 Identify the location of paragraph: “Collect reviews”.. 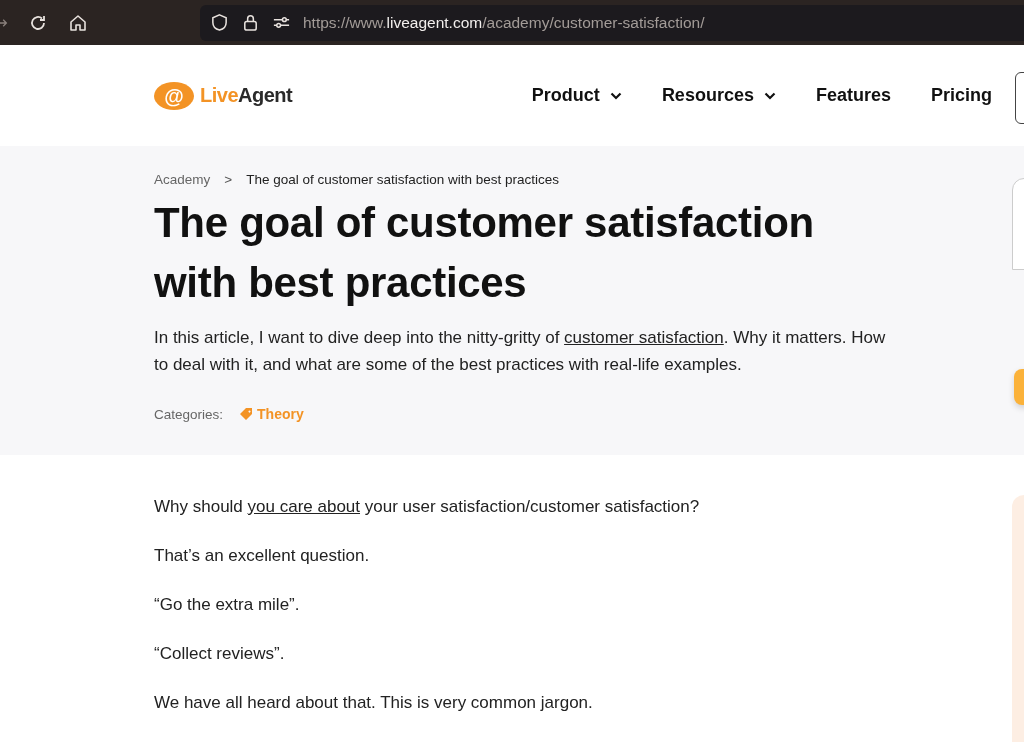
(220, 654).